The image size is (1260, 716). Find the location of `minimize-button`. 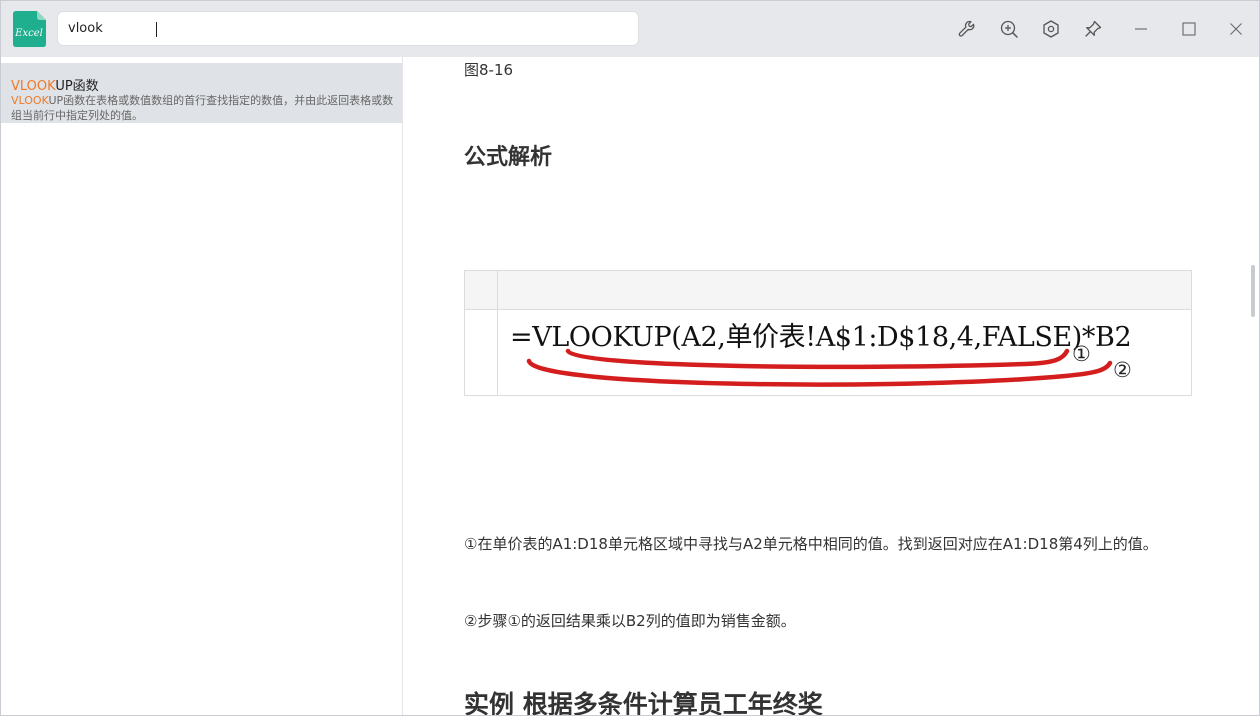

minimize-button is located at coordinates (1141, 29).